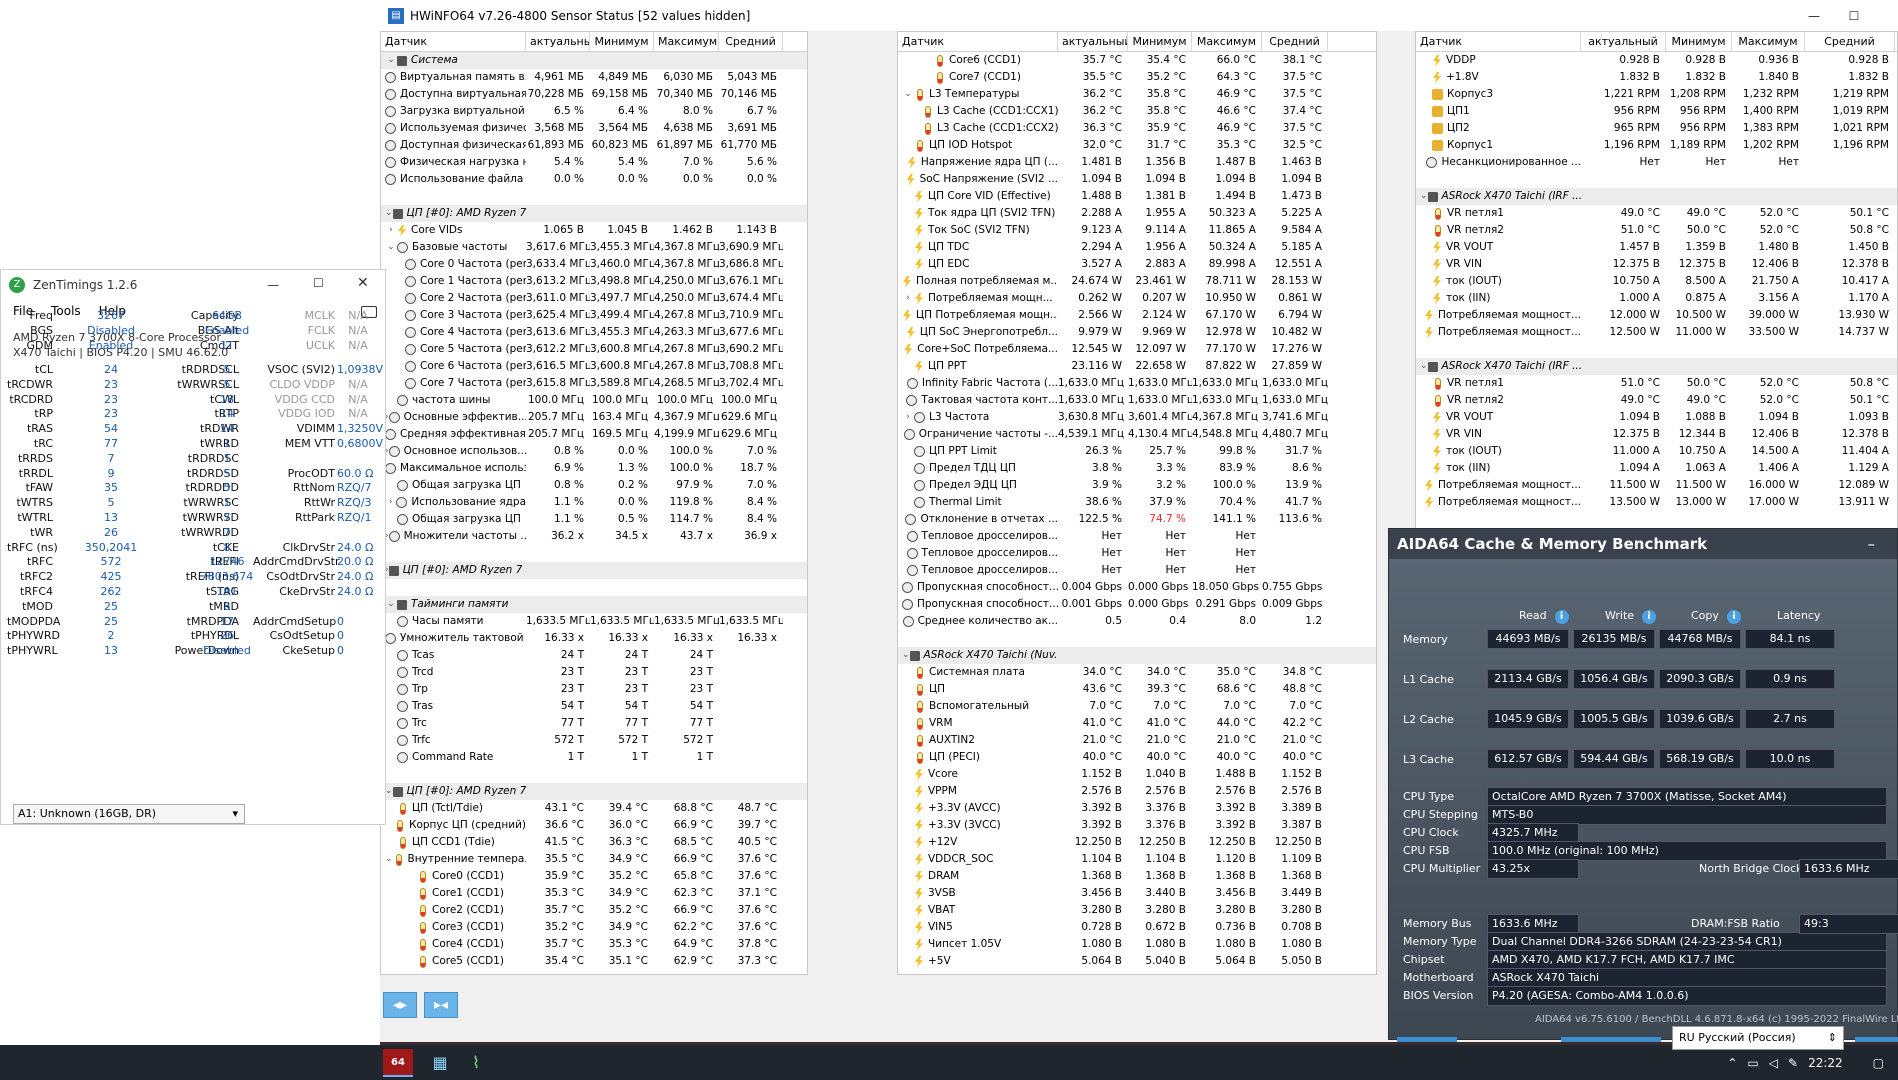 This screenshot has height=1080, width=1898. What do you see at coordinates (1137, 689) in the screenshot?
I see `sensor-row: ЦП 43.6 °C 39.3 °C 68.6 °C 48.8 °C` at bounding box center [1137, 689].